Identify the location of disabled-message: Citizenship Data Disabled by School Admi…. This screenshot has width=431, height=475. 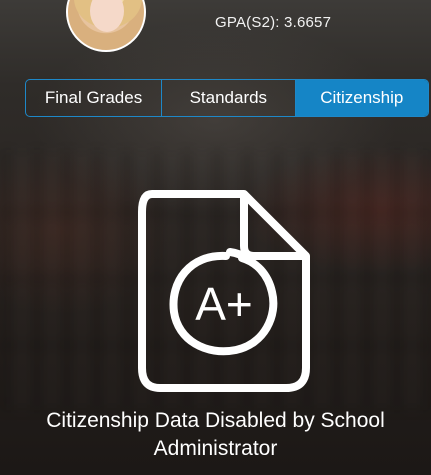
(215, 434).